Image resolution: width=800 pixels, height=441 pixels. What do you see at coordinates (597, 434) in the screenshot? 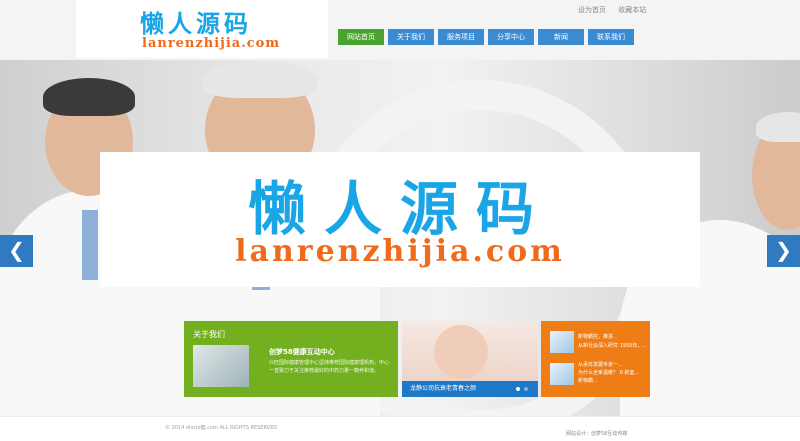
I see `design-credit: 网站设计：创梦58互动传媒` at bounding box center [597, 434].